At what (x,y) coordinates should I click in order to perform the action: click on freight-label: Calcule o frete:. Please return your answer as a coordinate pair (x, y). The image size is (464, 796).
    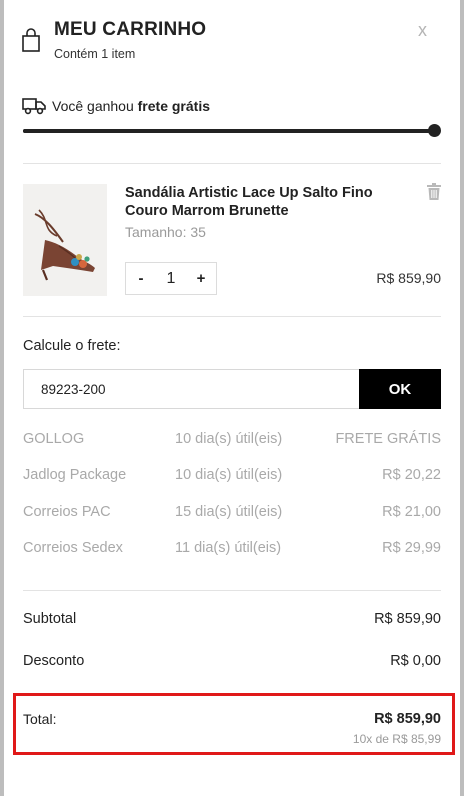
    Looking at the image, I should click on (72, 346).